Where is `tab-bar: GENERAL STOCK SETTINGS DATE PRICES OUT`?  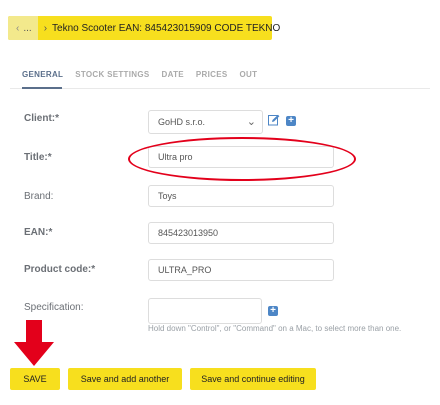
tab-bar: GENERAL STOCK SETTINGS DATE PRICES OUT is located at coordinates (145, 74).